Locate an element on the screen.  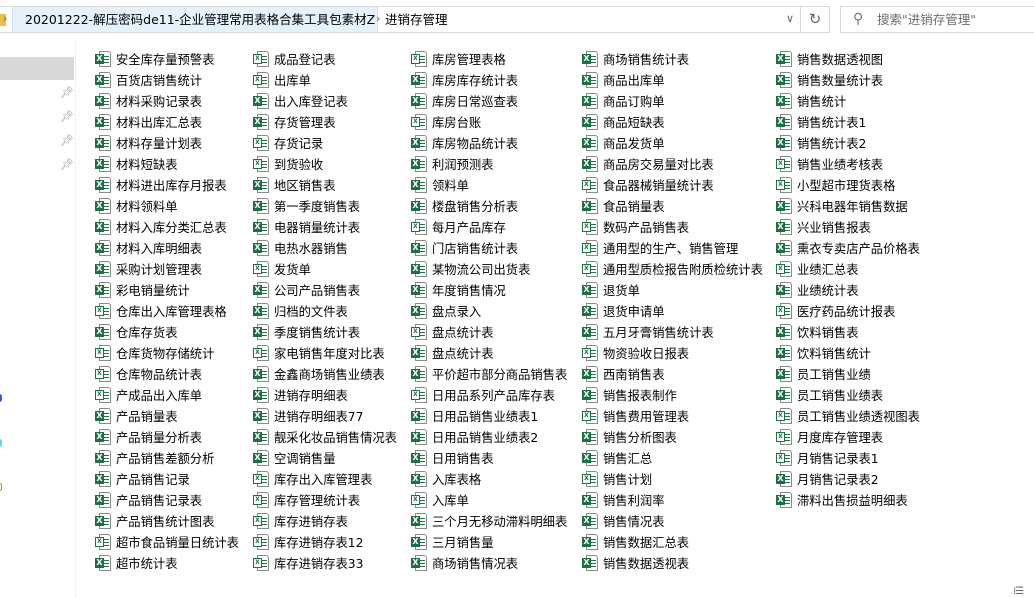
file-item: X 食品销量表 is located at coordinates (679, 205).